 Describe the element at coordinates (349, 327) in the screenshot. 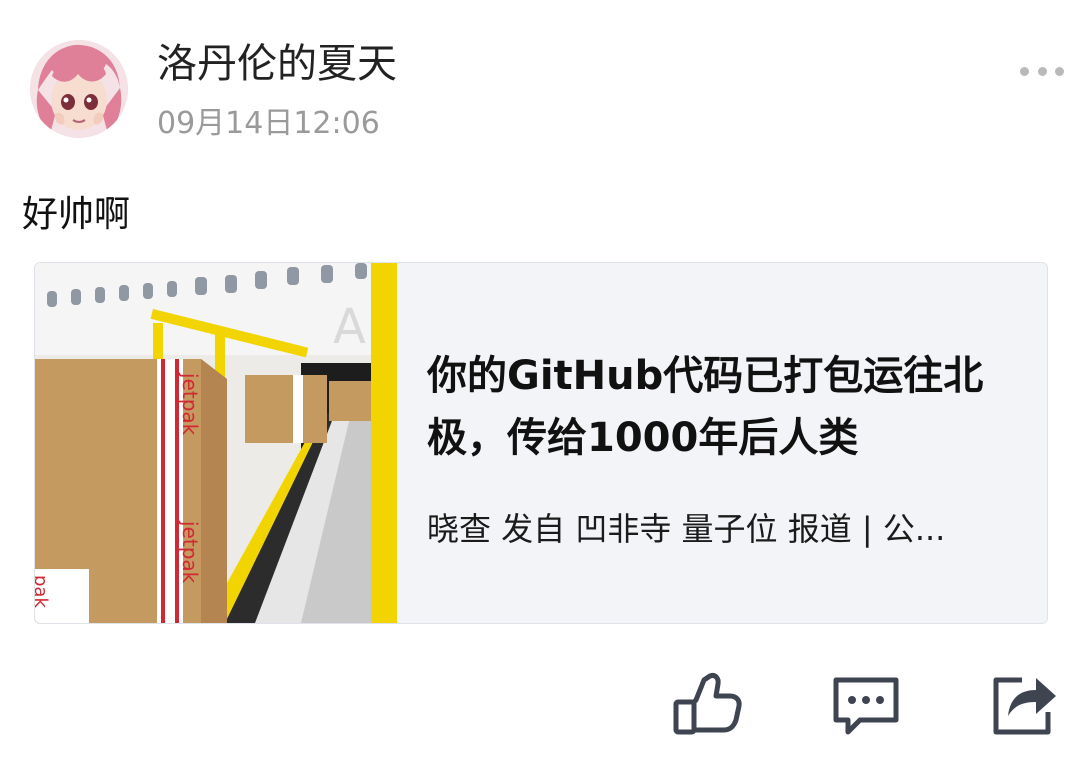

I see `plane-letter: A` at that location.